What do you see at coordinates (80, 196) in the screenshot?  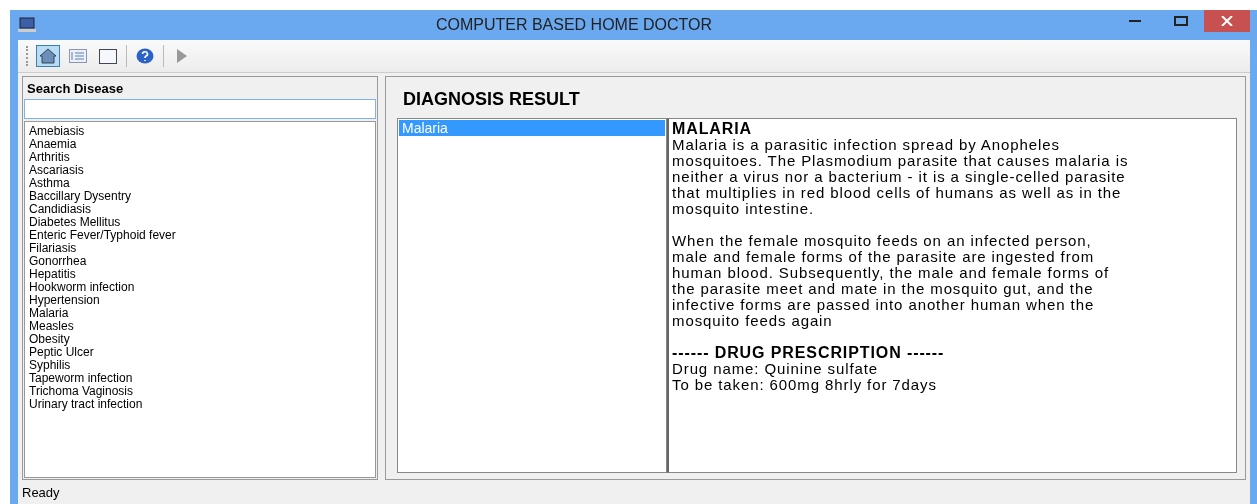 I see `disease-item: Baccillary Dysentry` at bounding box center [80, 196].